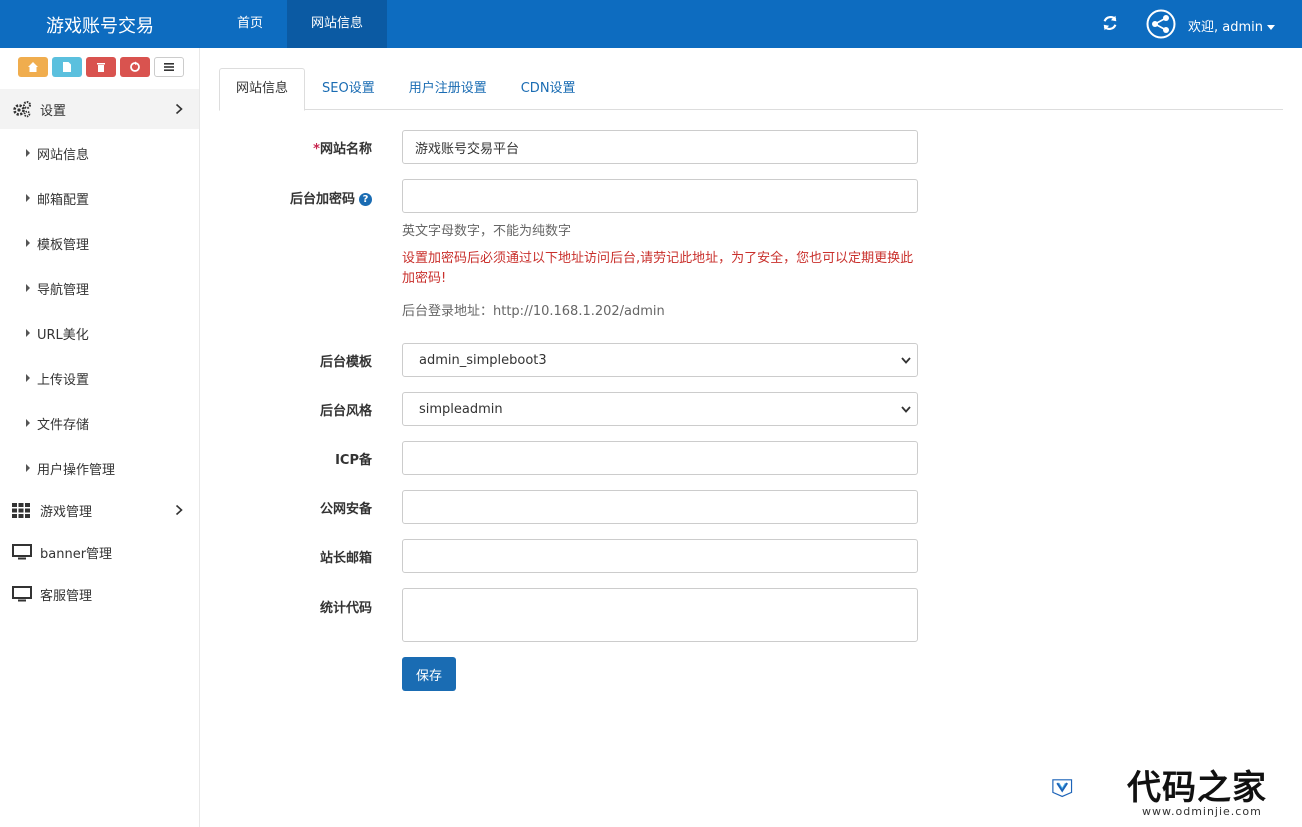 The width and height of the screenshot is (1302, 827). Describe the element at coordinates (660, 409) in the screenshot. I see `admin-style-select: simpleadmin` at that location.